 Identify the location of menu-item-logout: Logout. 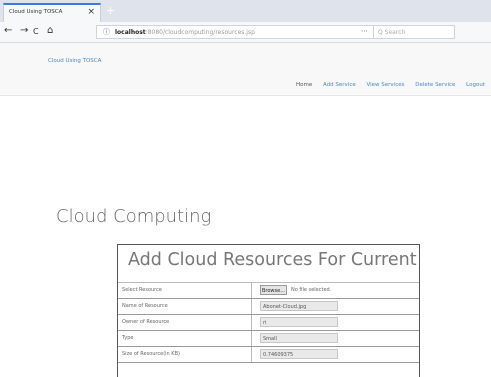
(475, 85).